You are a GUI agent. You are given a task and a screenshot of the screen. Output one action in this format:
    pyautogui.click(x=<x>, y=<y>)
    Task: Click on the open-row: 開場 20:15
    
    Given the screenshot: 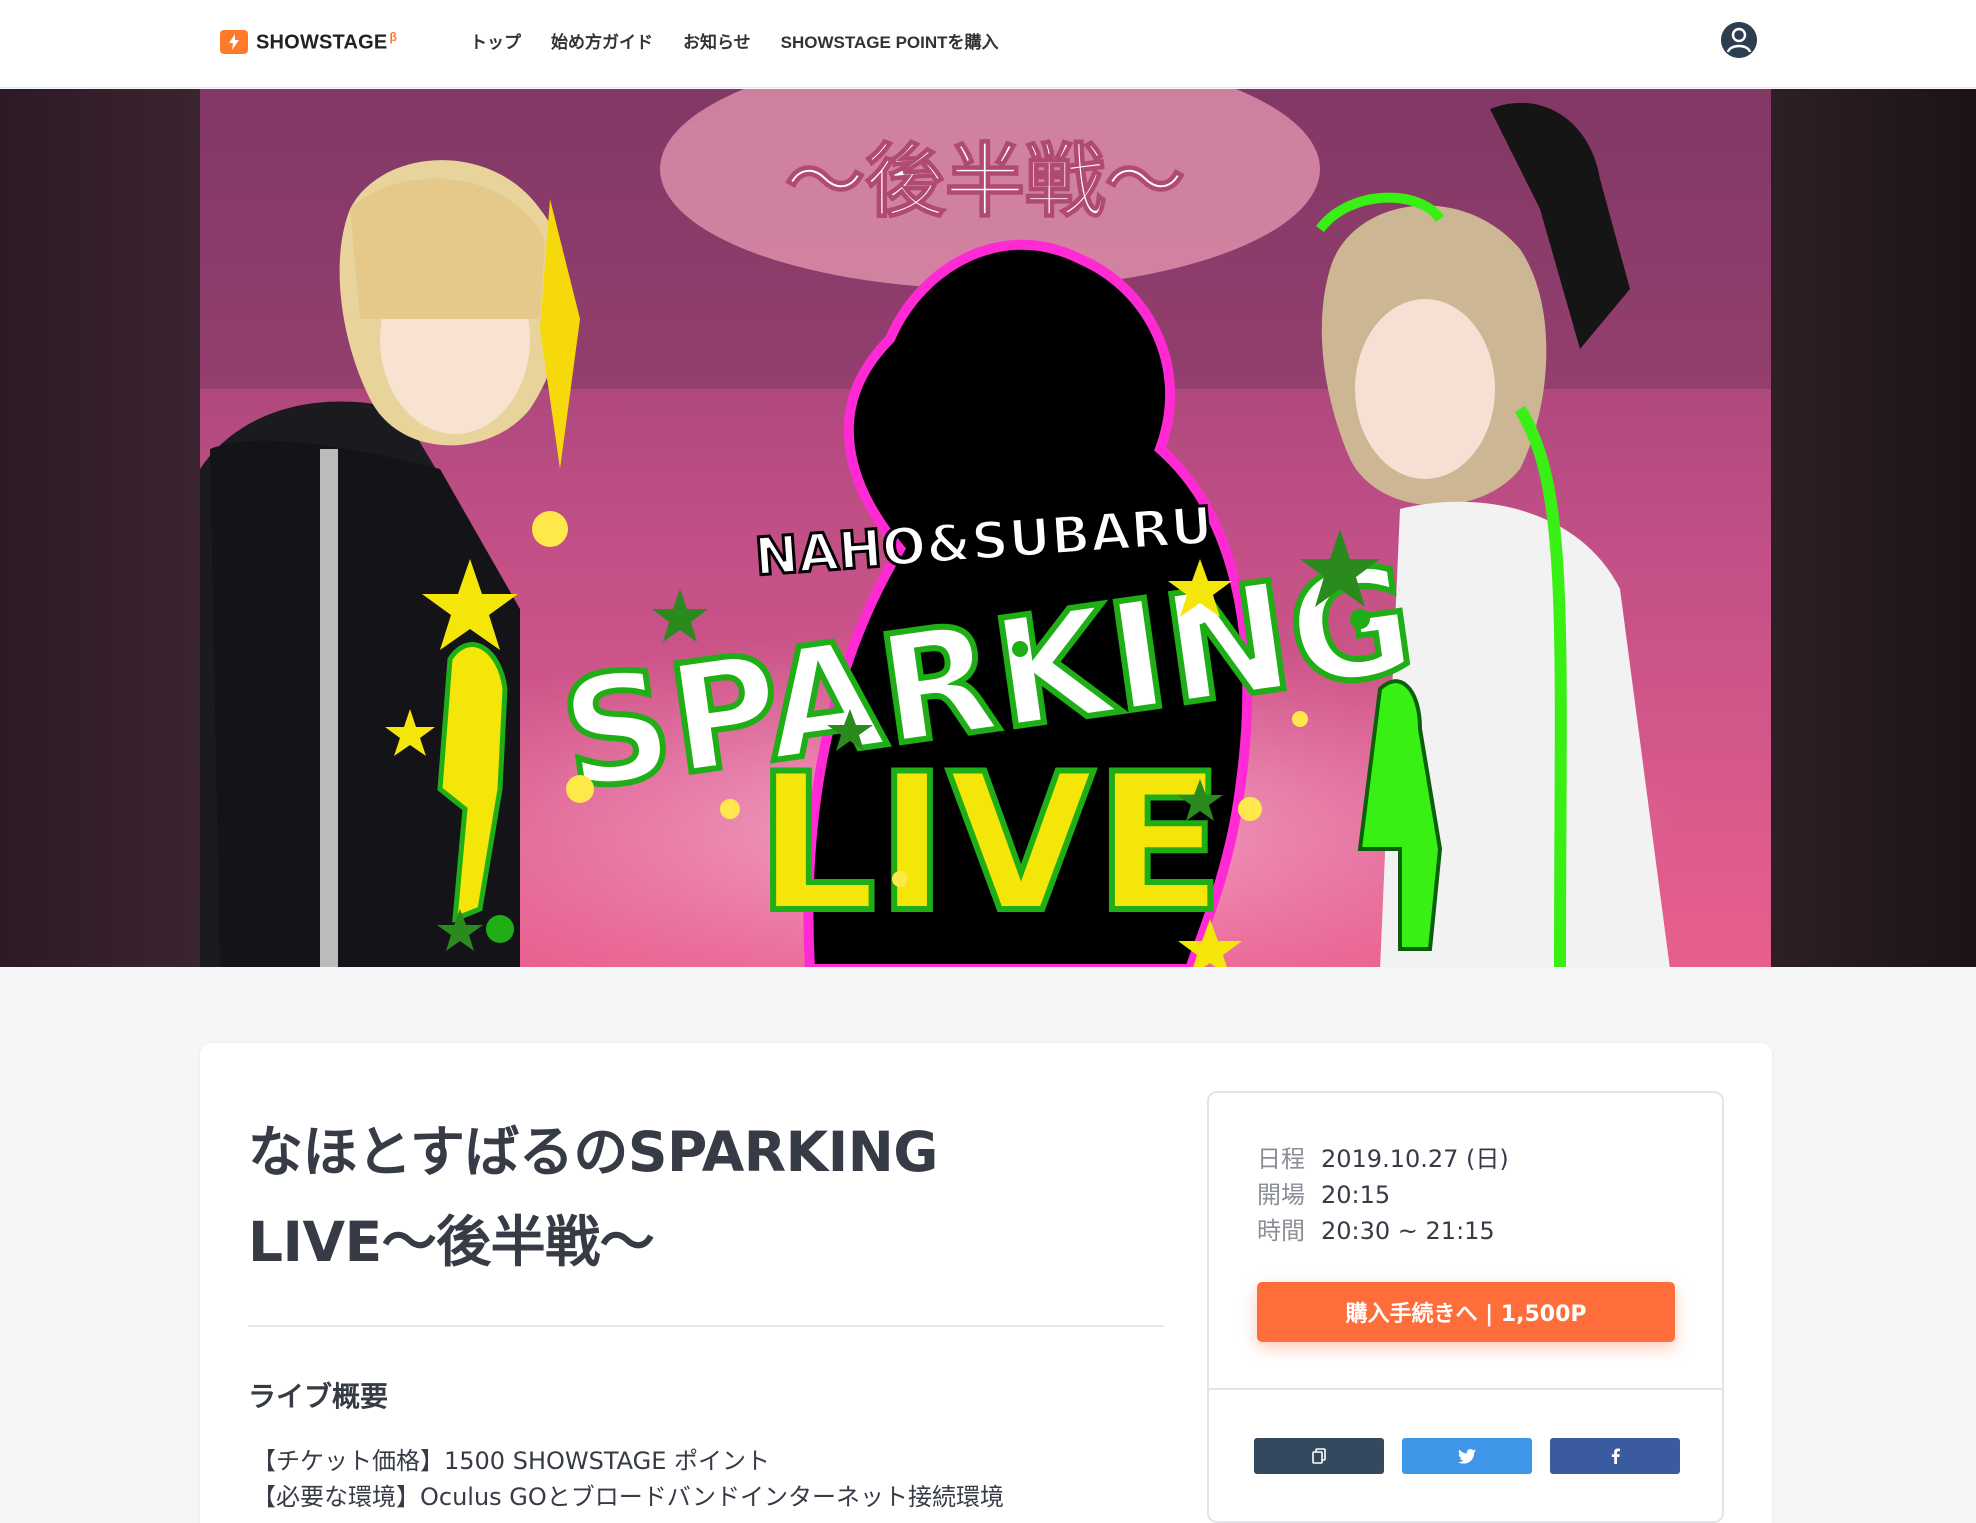 What is the action you would take?
    pyautogui.click(x=1383, y=1195)
    